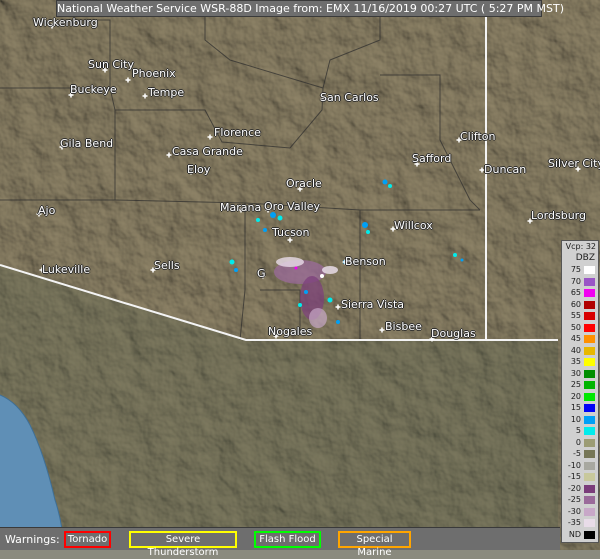 This screenshot has width=600, height=559. I want to click on legend-row: 15, so click(580, 408).